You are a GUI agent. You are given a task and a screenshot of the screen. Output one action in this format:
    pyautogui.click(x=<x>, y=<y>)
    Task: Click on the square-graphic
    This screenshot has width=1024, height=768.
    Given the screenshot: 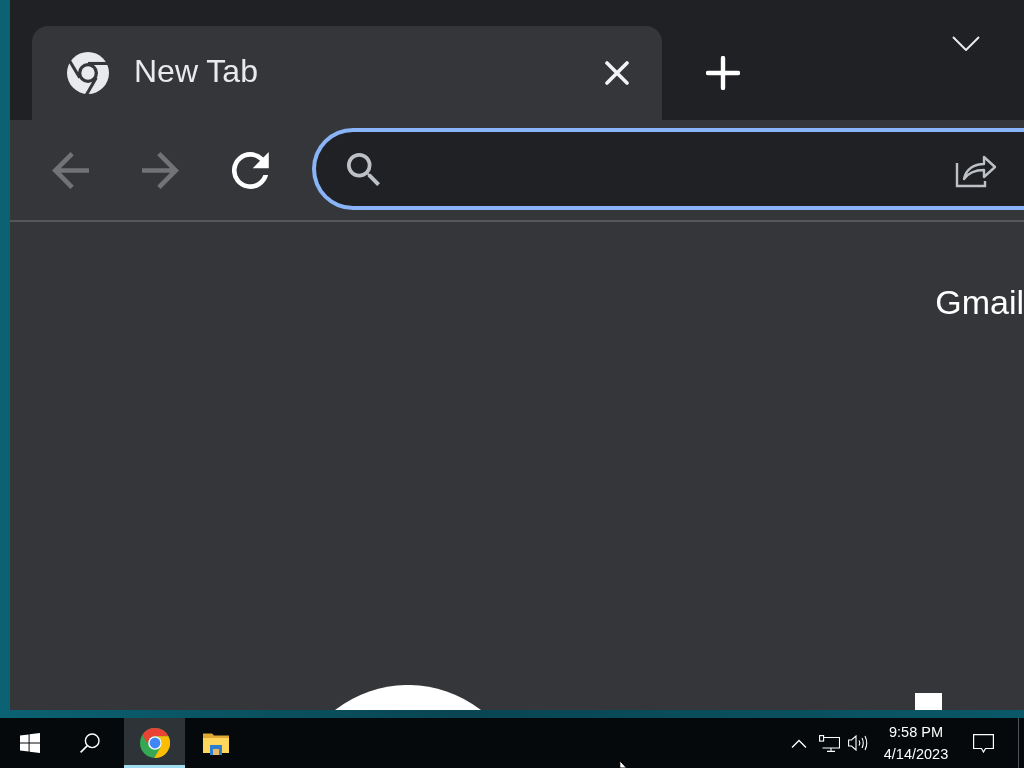 What is the action you would take?
    pyautogui.click(x=928, y=701)
    